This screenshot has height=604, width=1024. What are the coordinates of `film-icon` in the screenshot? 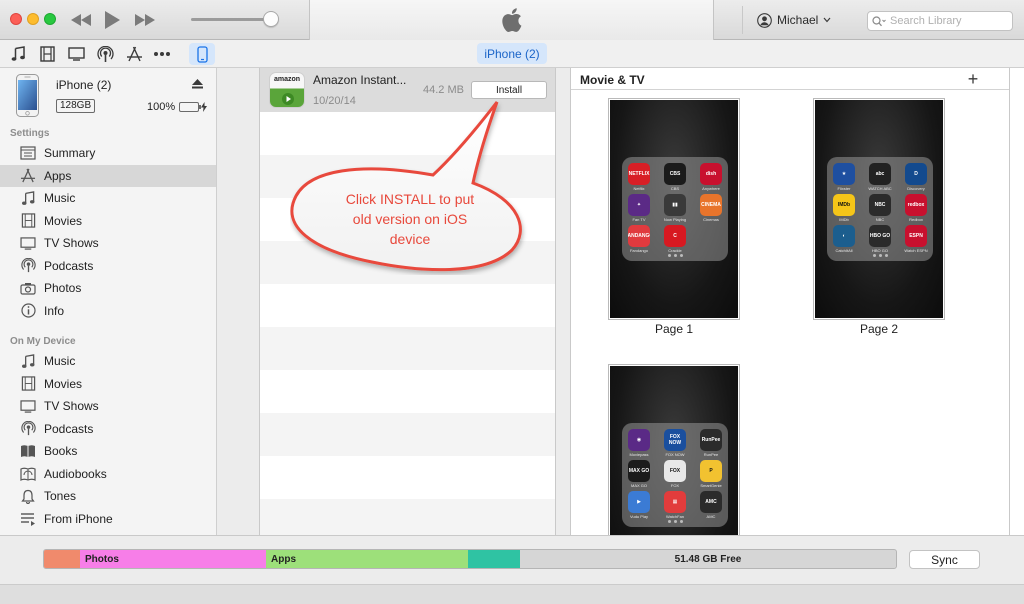 It's located at (28, 221).